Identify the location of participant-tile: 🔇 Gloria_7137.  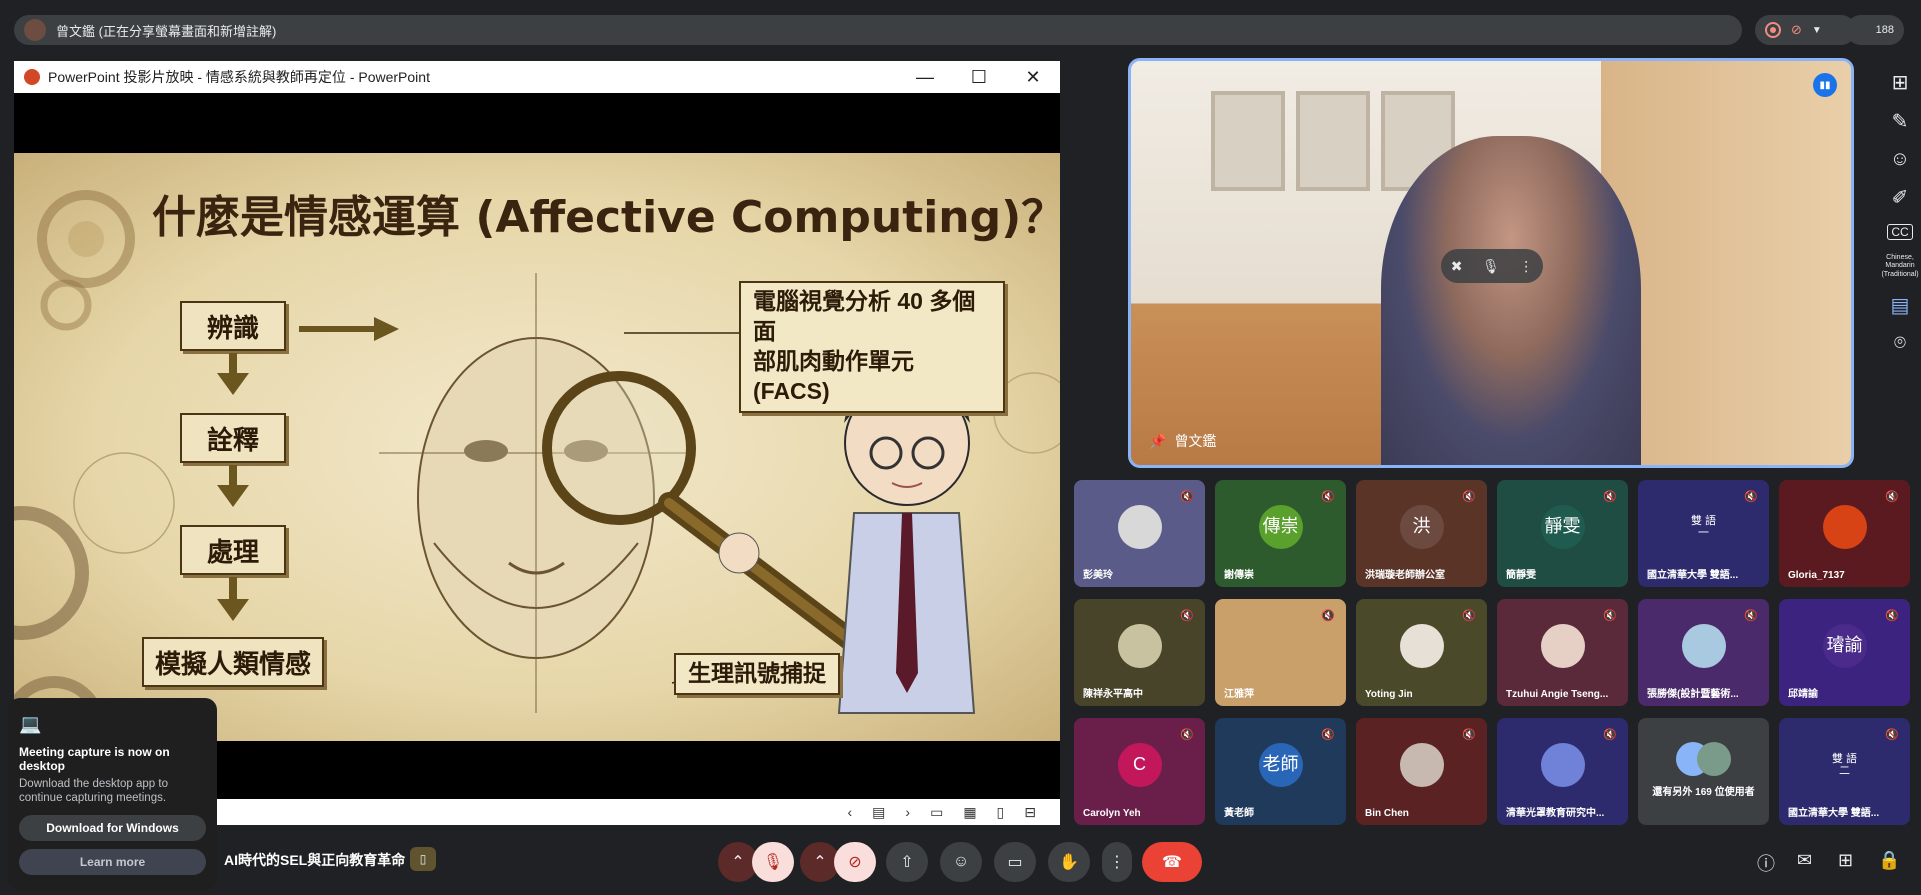
(1844, 533).